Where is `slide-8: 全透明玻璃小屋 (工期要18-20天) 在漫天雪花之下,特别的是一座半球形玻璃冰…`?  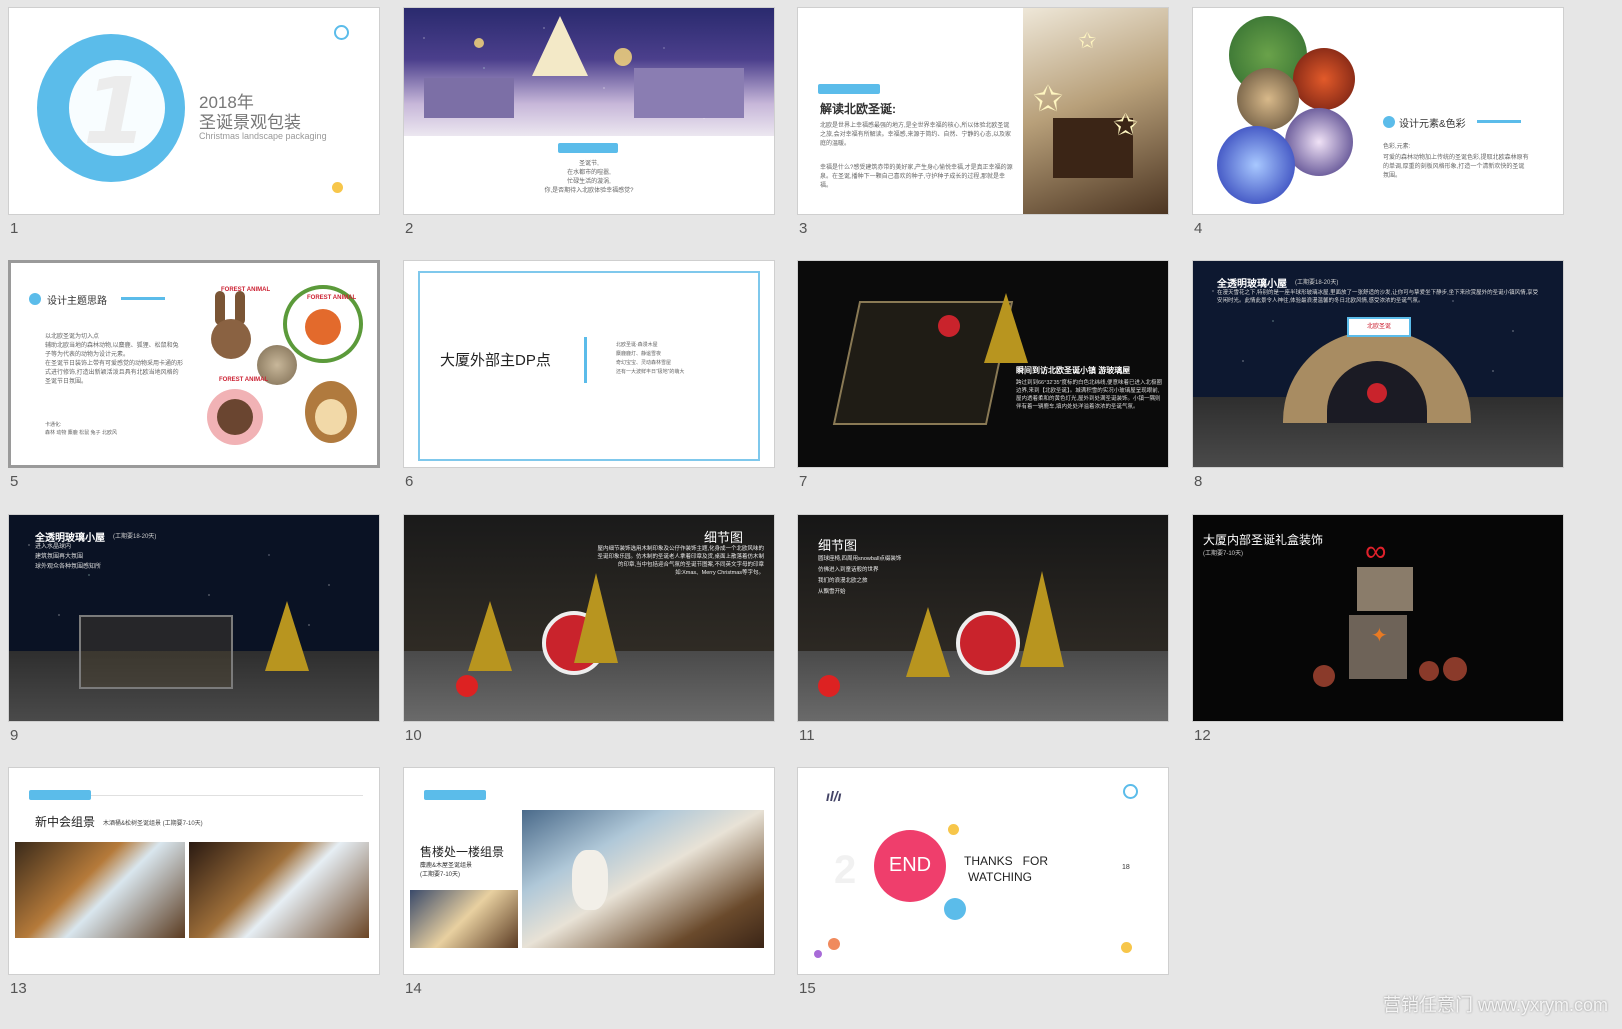
slide-8: 全透明玻璃小屋 (工期要18-20天) 在漫天雪花之下,特别的是一座半球形玻璃冰… is located at coordinates (1378, 364).